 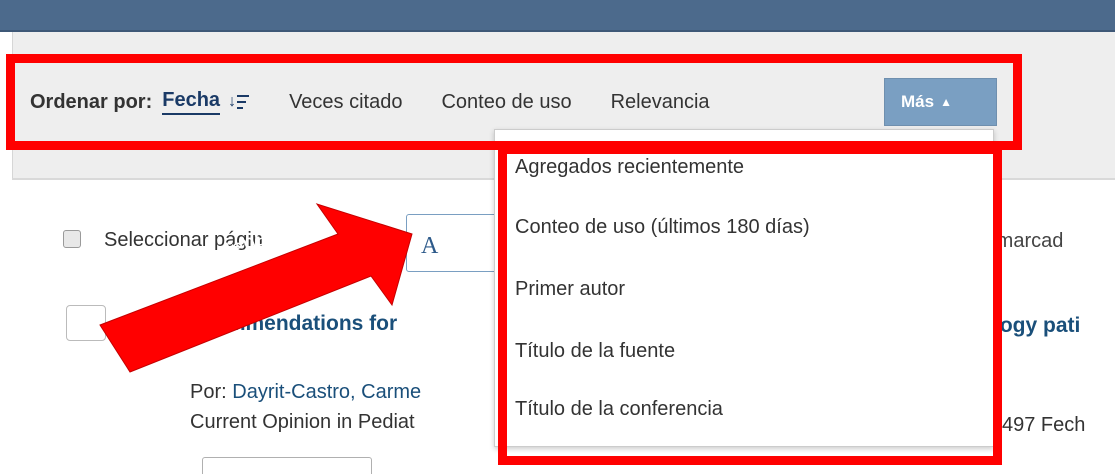 What do you see at coordinates (946, 102) in the screenshot?
I see `caret-up-icon: ▲` at bounding box center [946, 102].